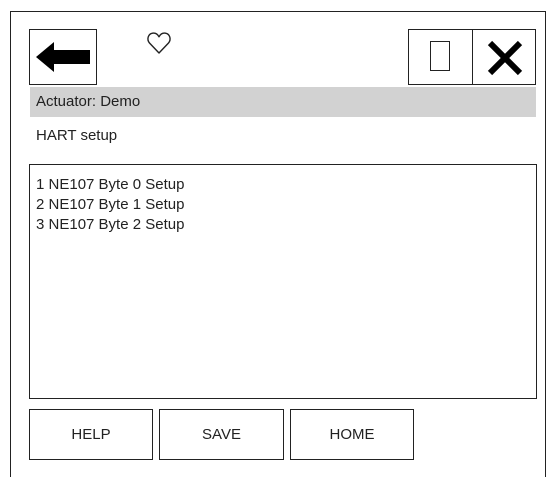  I want to click on home-button: HOME, so click(352, 434).